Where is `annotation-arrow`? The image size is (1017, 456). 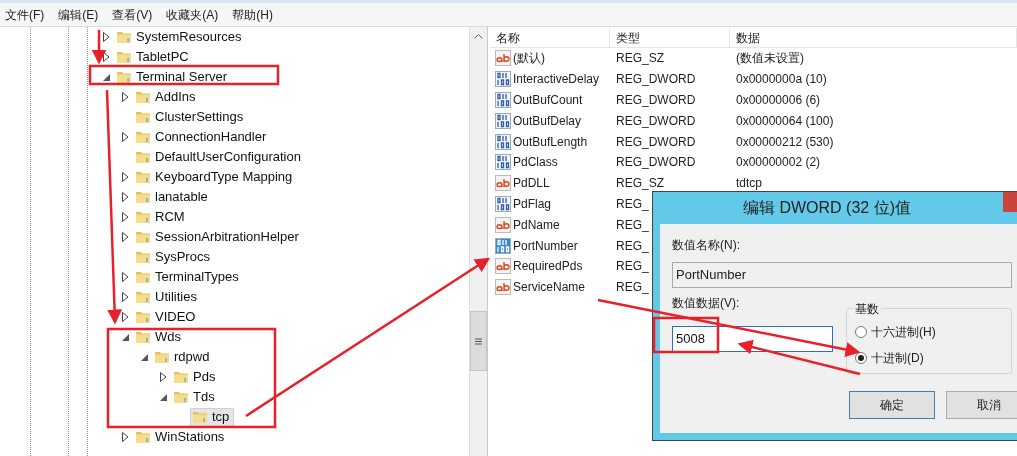
annotation-arrow is located at coordinates (99, 47).